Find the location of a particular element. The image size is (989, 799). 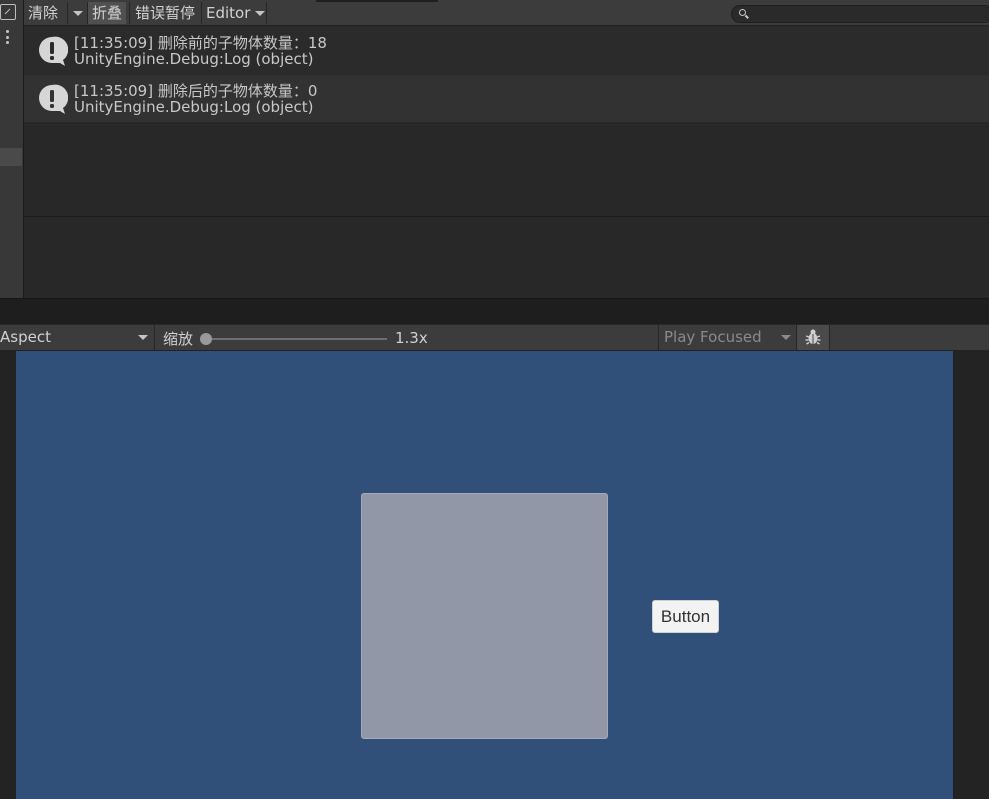

selected-item-marker is located at coordinates (11, 157).